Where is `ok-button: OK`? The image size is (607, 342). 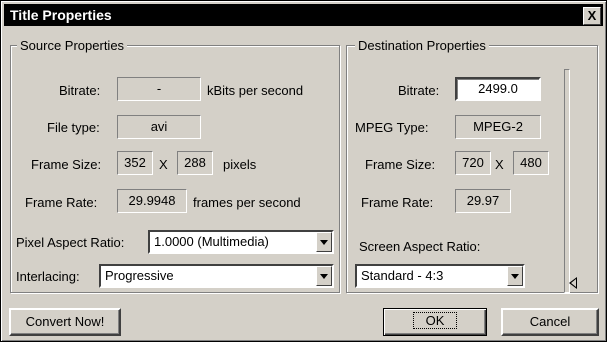
ok-button: OK is located at coordinates (435, 322).